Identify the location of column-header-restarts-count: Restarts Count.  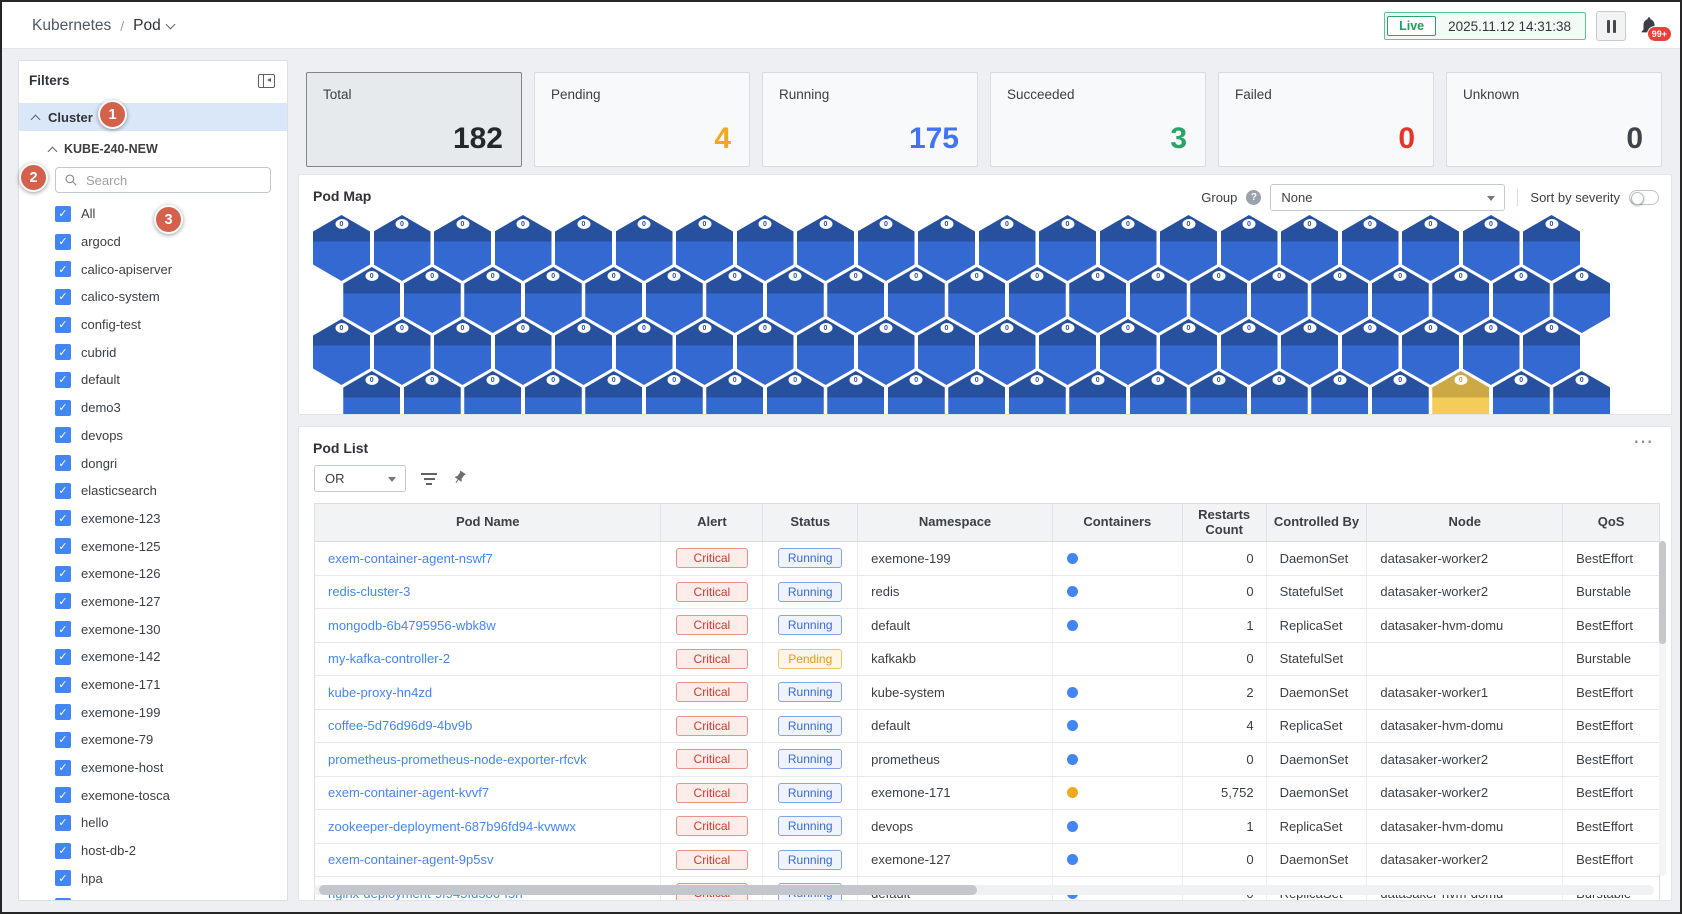
(1225, 522).